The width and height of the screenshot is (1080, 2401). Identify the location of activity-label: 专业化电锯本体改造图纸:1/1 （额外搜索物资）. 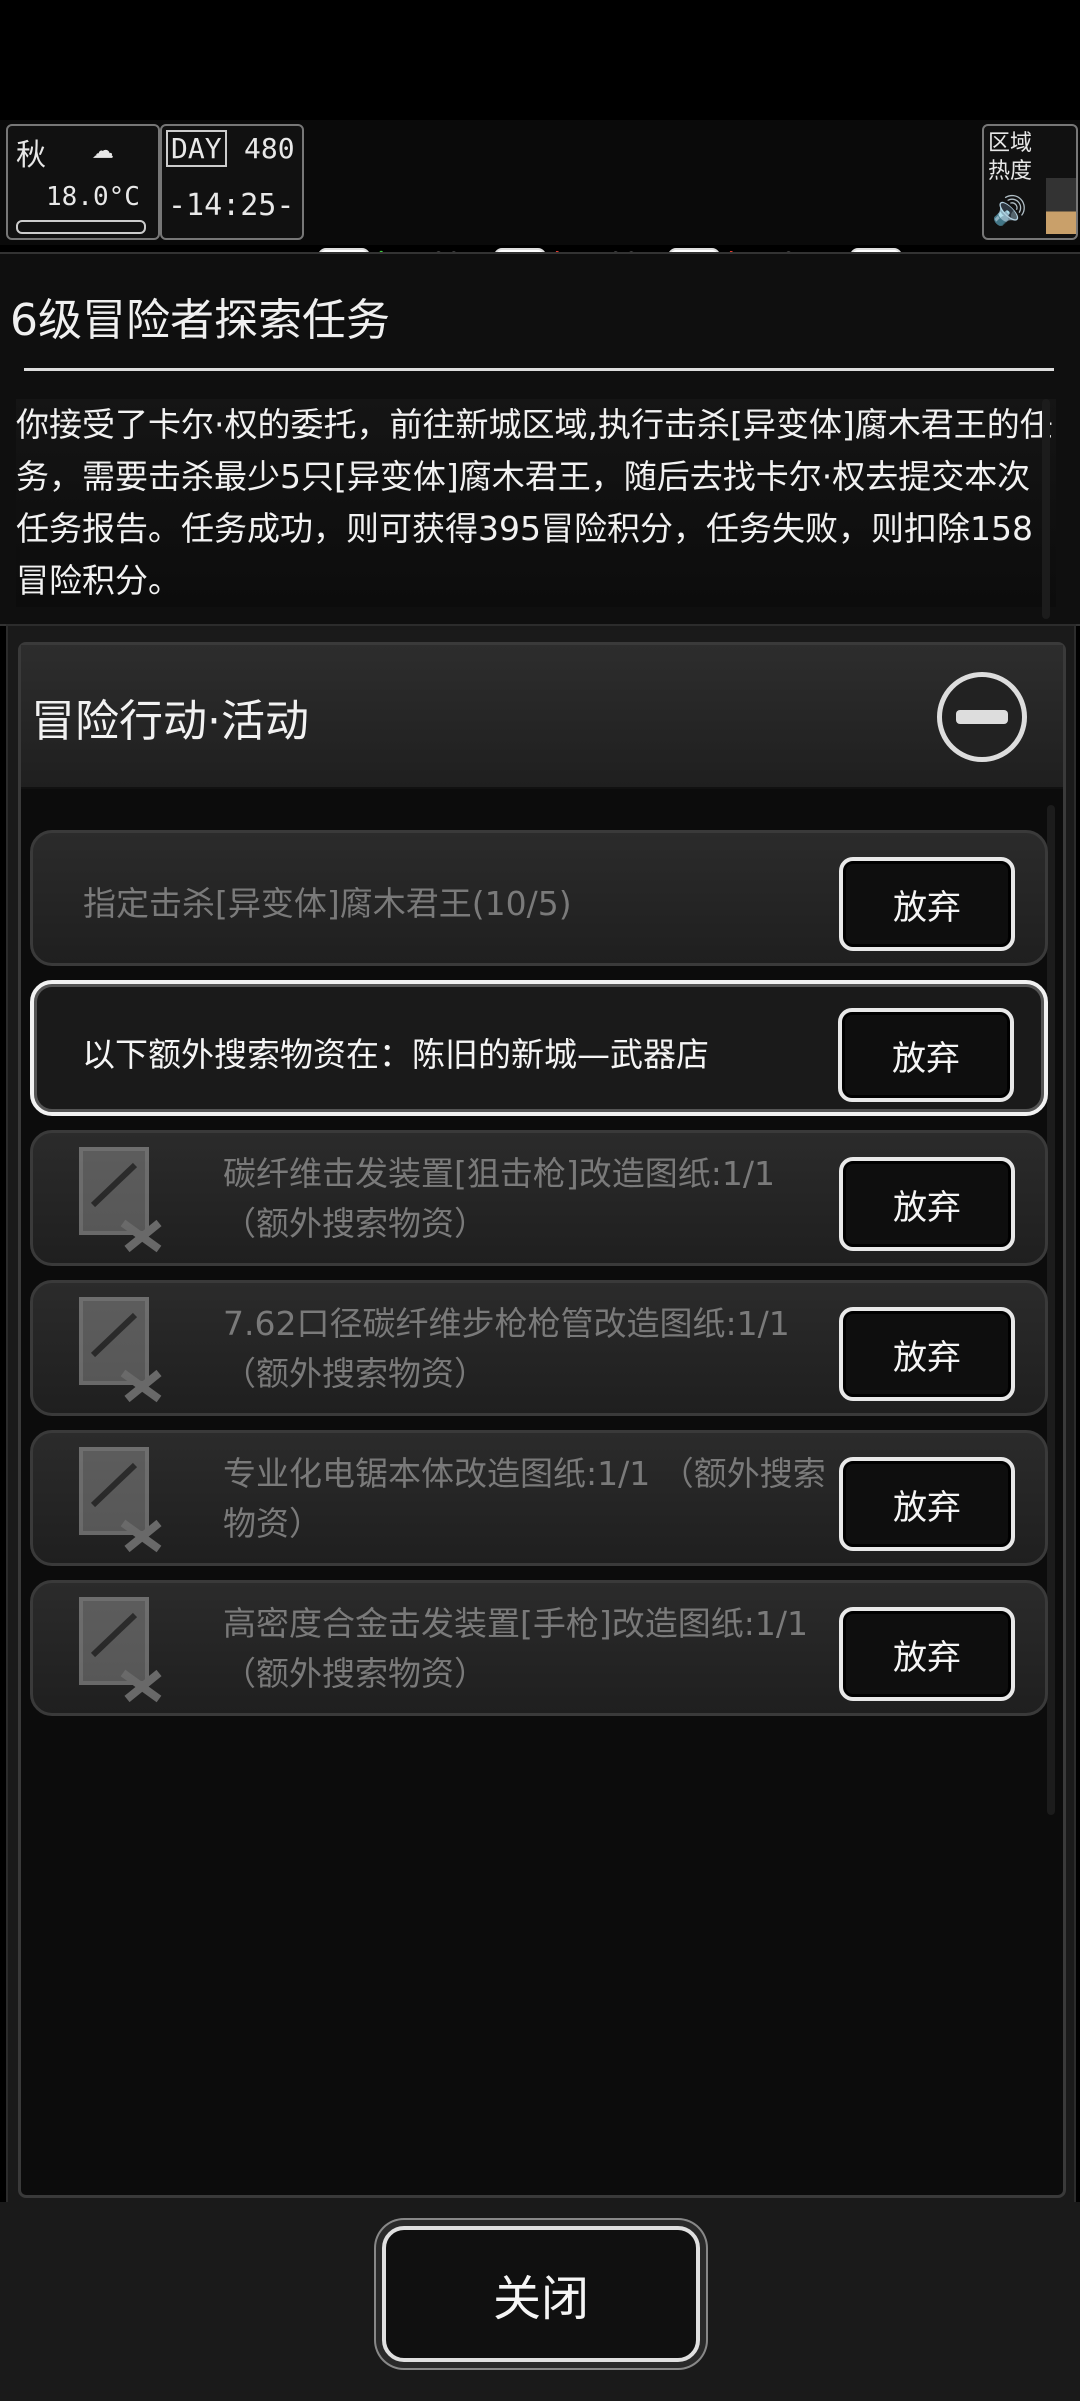
(524, 1498).